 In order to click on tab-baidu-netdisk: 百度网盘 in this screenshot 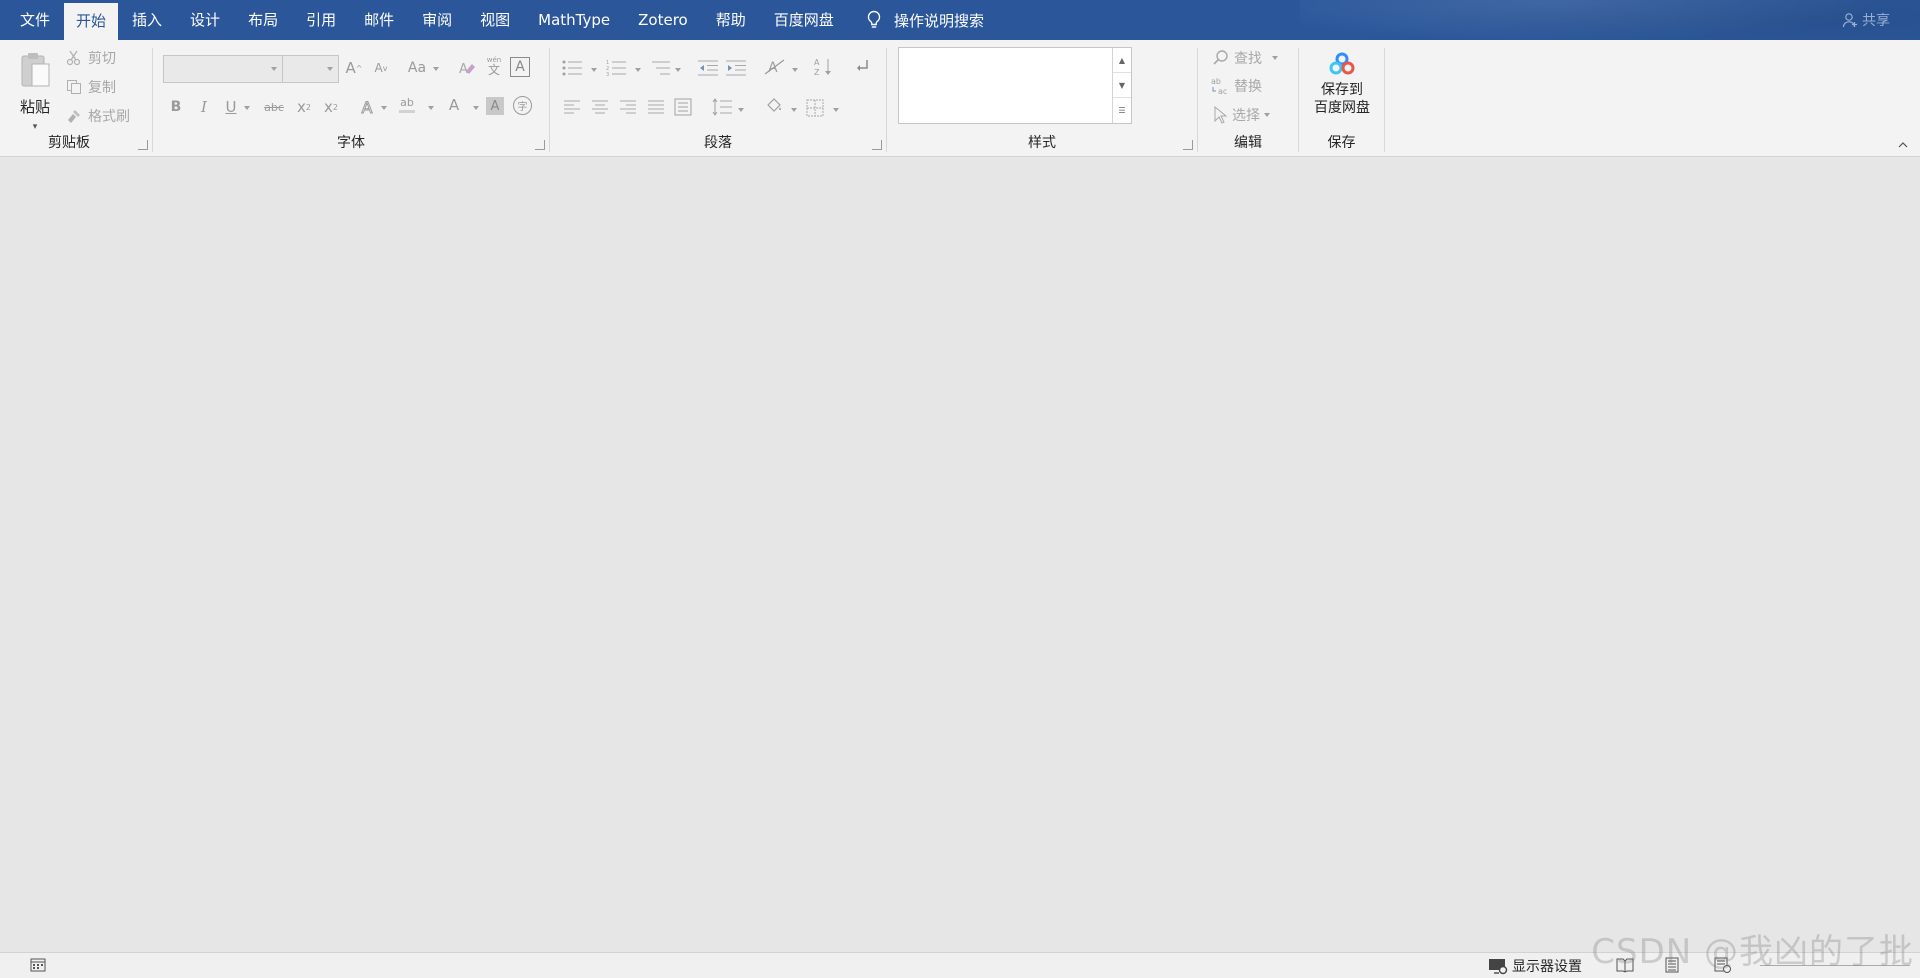, I will do `click(804, 20)`.